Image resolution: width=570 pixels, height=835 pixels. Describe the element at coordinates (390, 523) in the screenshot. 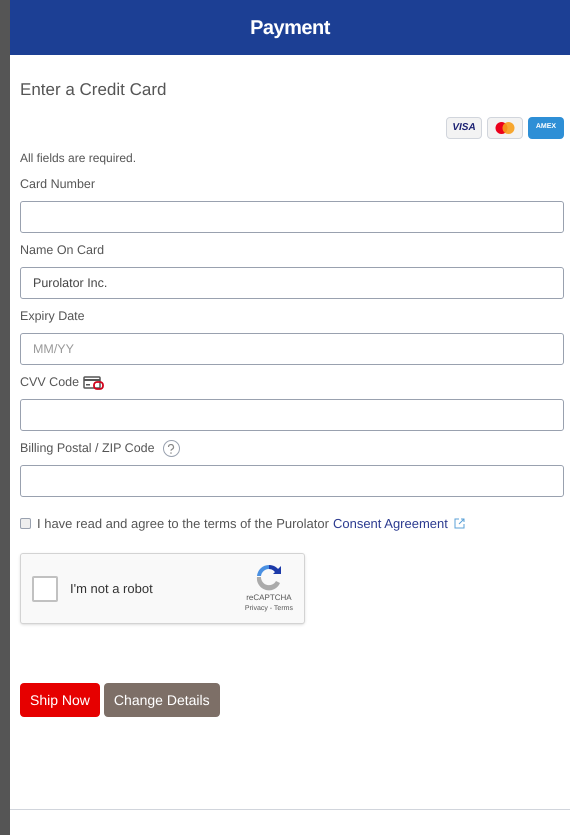

I see `consent-link: Consent Agreement` at that location.